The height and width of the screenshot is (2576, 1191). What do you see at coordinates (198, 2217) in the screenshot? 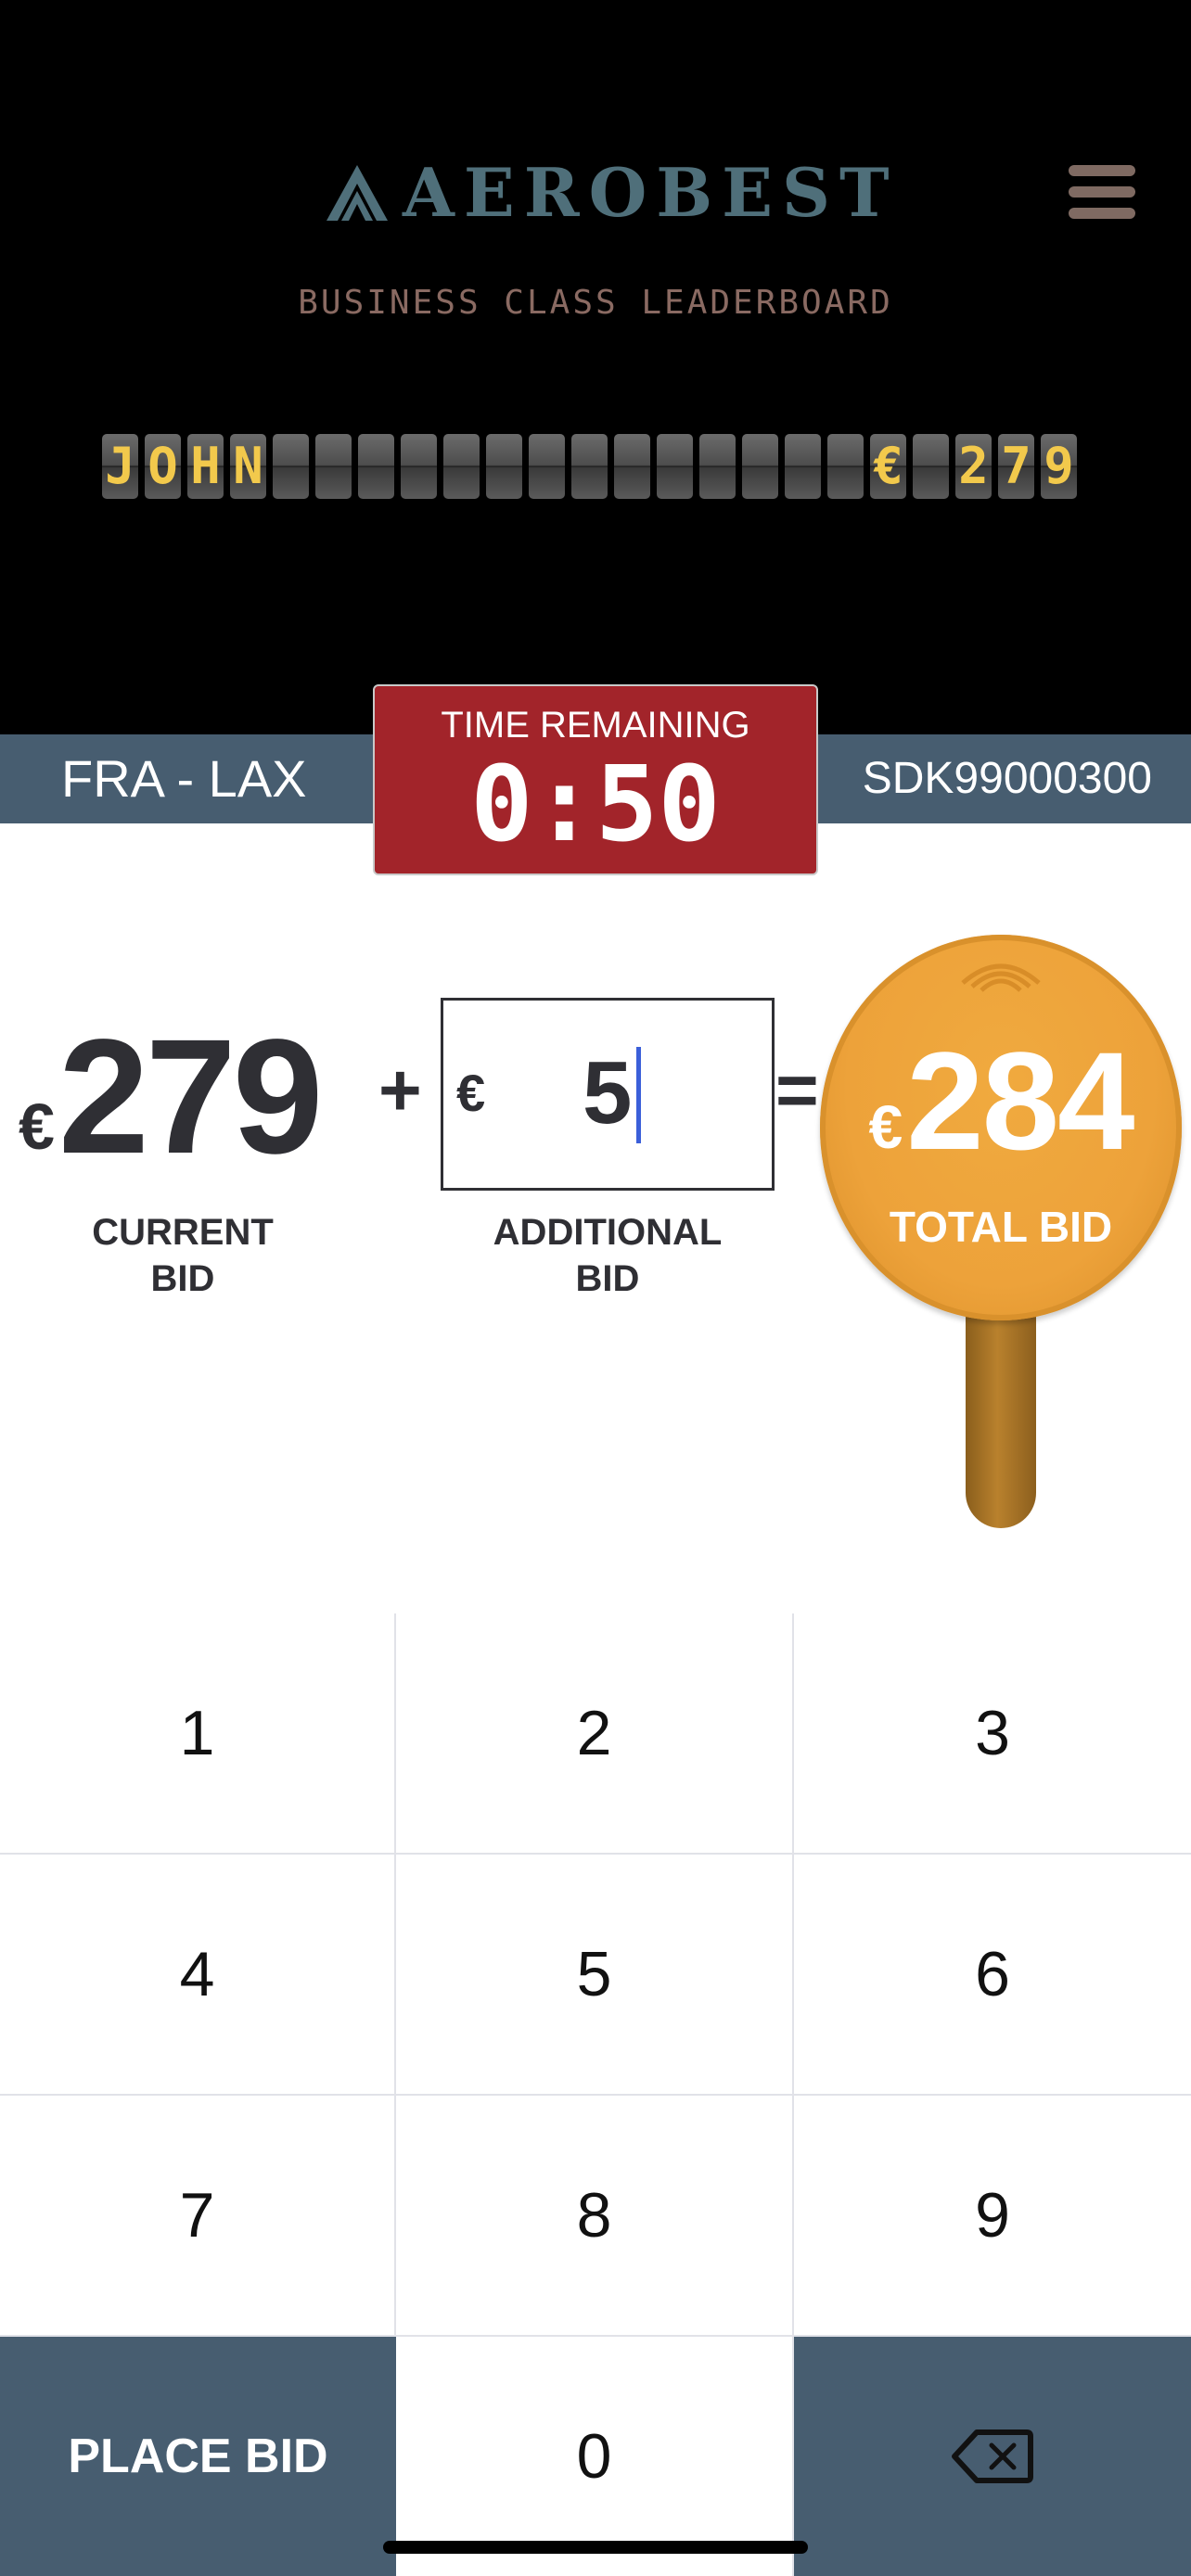
I see `key-7: 7` at bounding box center [198, 2217].